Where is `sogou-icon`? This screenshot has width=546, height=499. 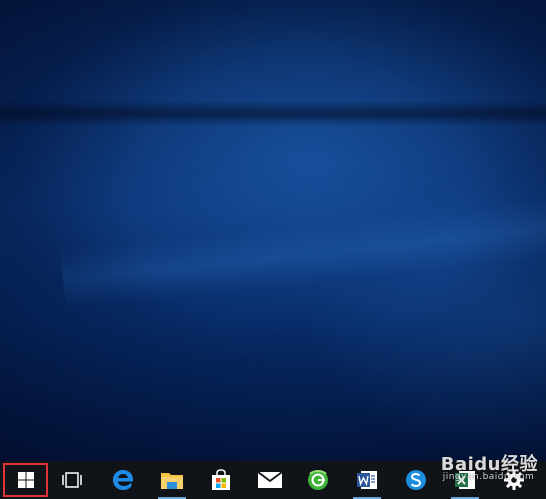 sogou-icon is located at coordinates (416, 480).